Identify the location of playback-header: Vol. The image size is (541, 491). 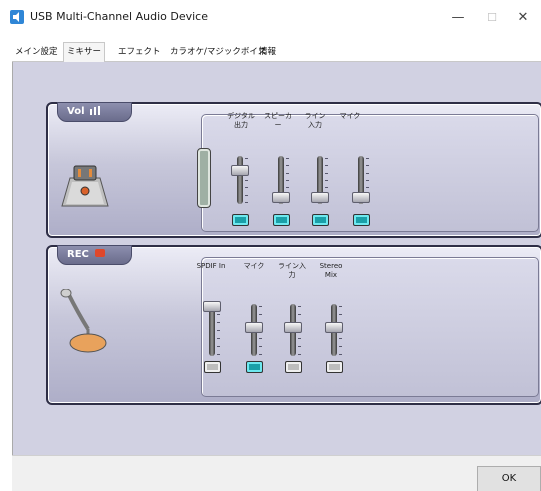
(94, 112).